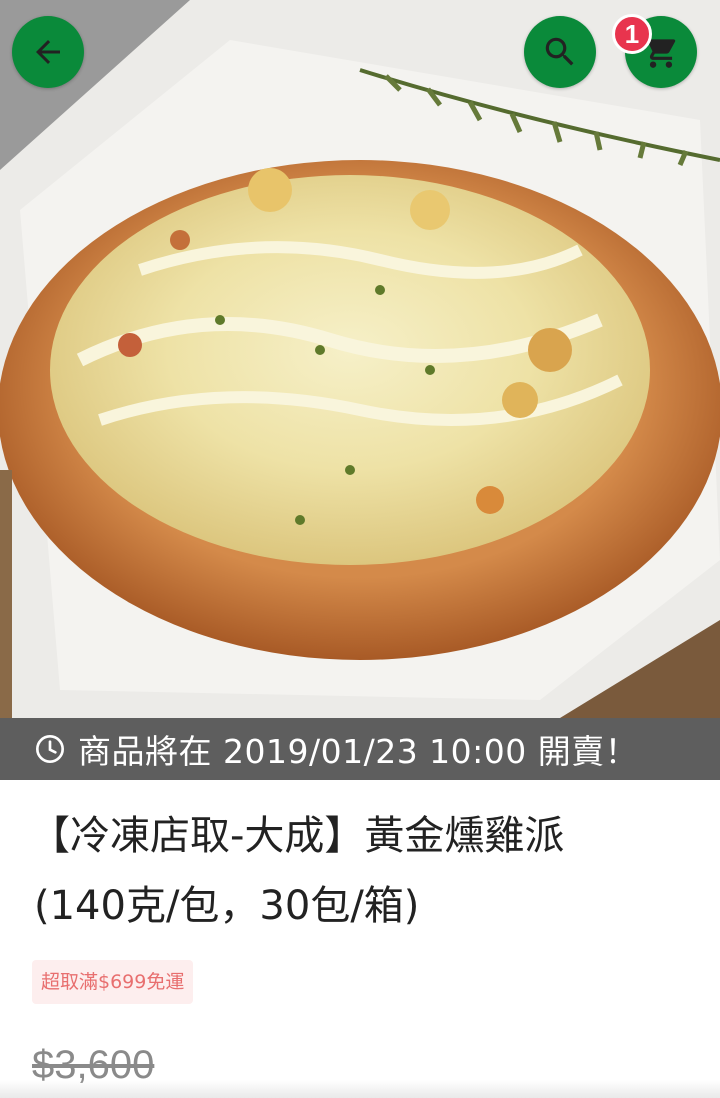 The width and height of the screenshot is (720, 1098). I want to click on search-icon, so click(559, 51).